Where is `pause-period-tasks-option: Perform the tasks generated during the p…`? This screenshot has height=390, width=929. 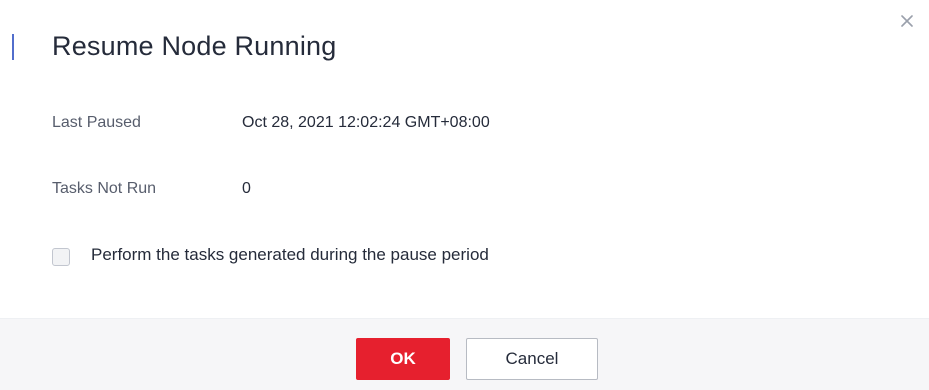
pause-period-tasks-option: Perform the tasks generated during the p… is located at coordinates (270, 255).